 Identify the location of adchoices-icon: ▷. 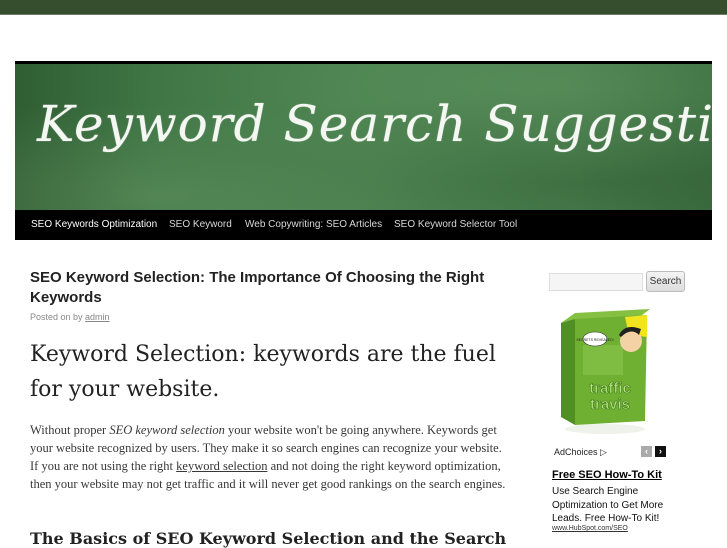
(603, 452).